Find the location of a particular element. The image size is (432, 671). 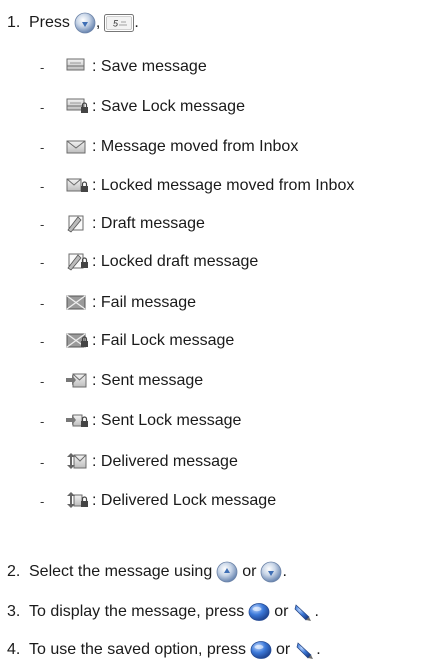

list-item: - : Delivered message is located at coordinates (139, 462).